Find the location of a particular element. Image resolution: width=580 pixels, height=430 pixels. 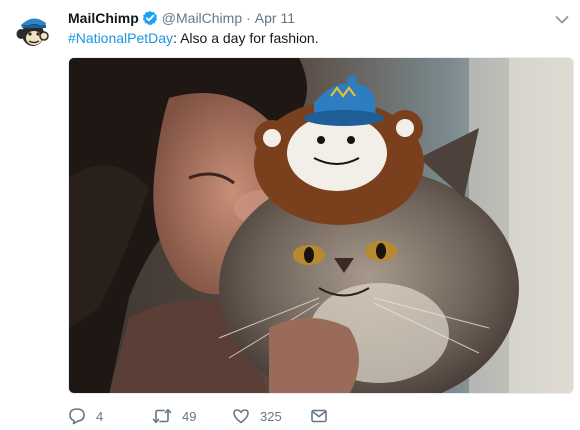

heart-icon is located at coordinates (241, 416).